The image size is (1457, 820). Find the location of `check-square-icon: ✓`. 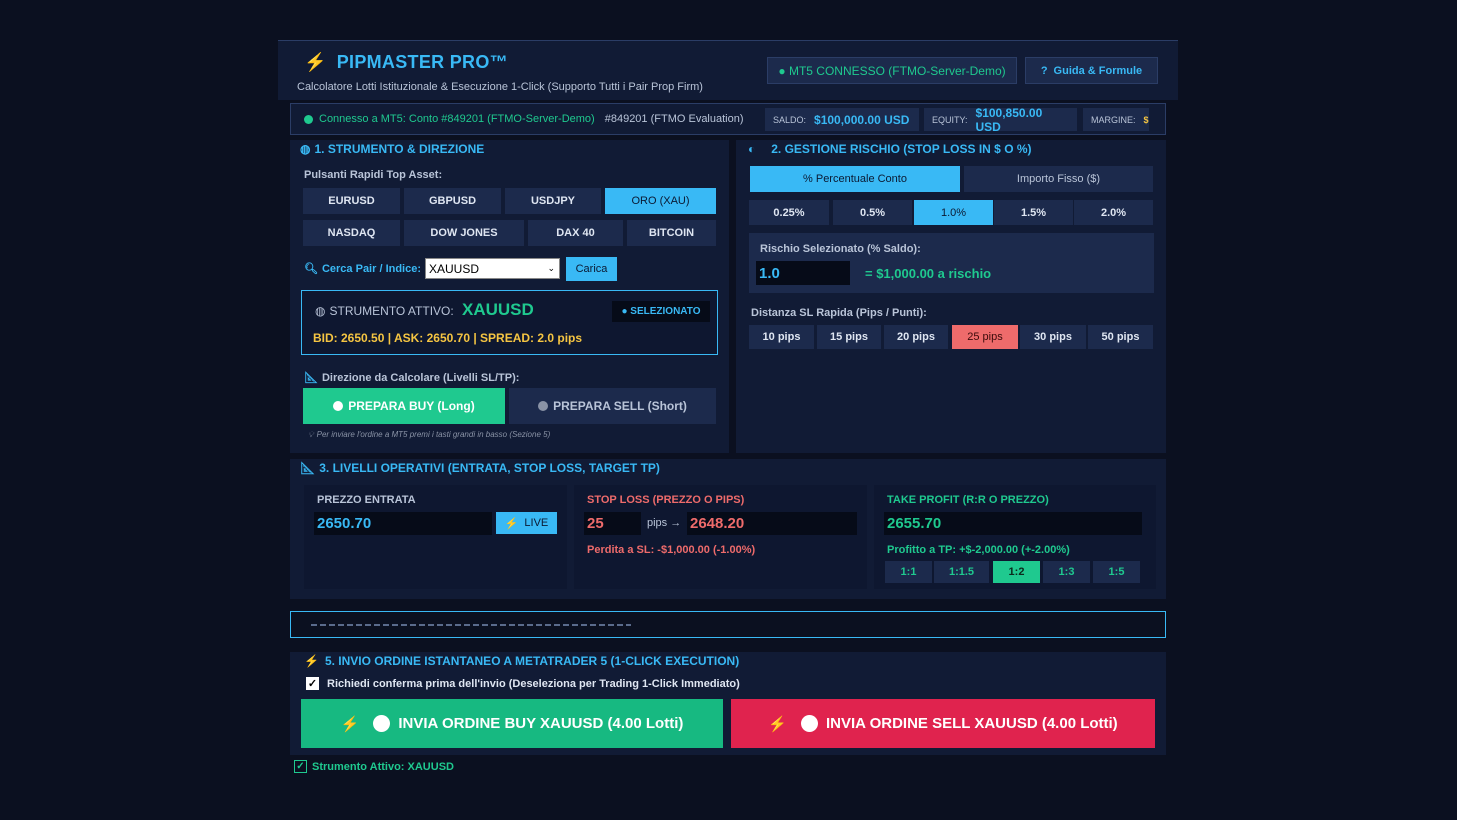

check-square-icon: ✓ is located at coordinates (300, 766).